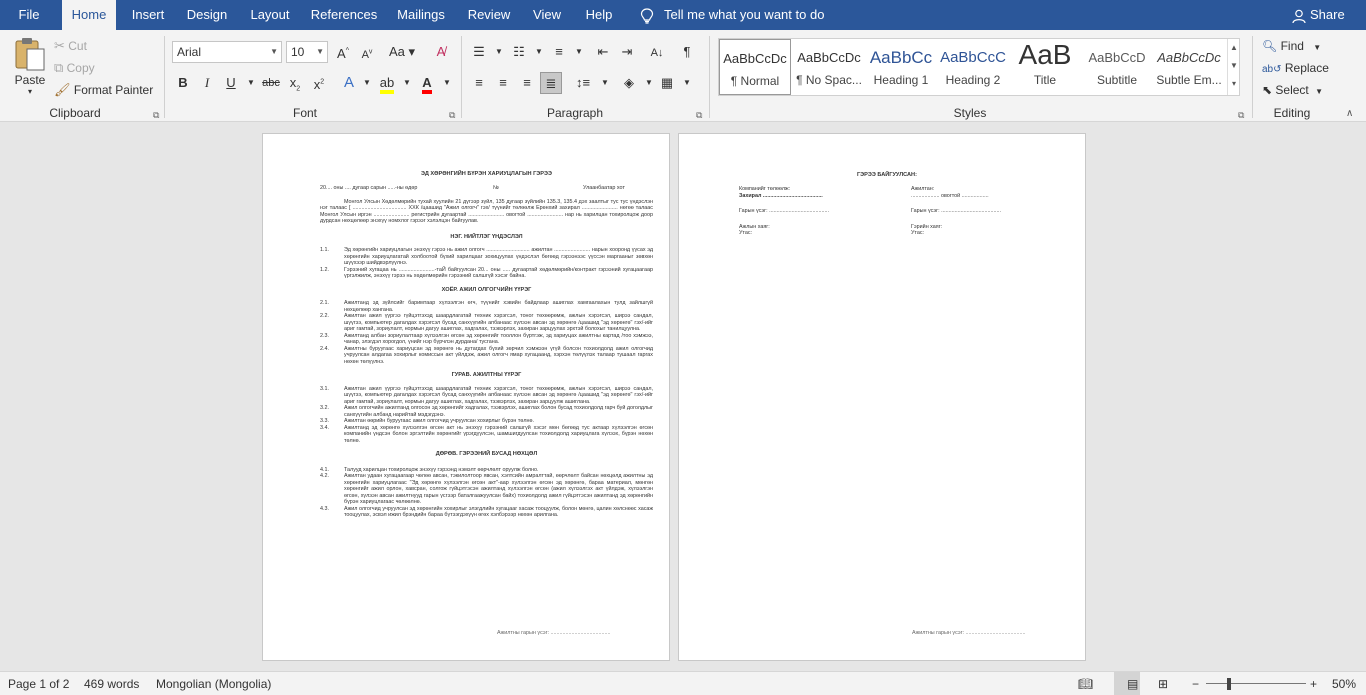  What do you see at coordinates (519, 52) in the screenshot?
I see `numbering-button: ☷` at bounding box center [519, 52].